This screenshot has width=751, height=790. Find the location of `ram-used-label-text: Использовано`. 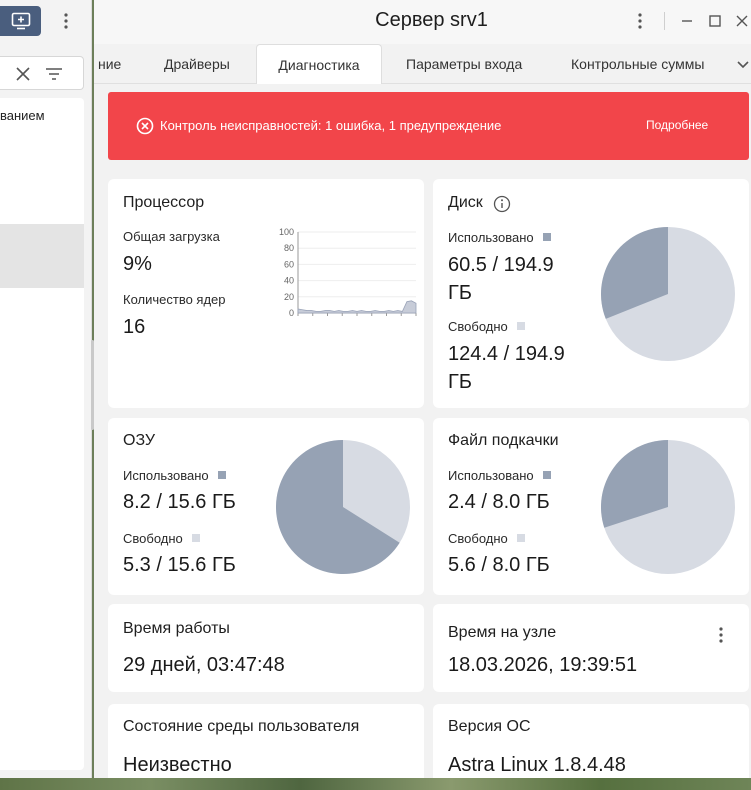

ram-used-label-text: Использовано is located at coordinates (166, 475).